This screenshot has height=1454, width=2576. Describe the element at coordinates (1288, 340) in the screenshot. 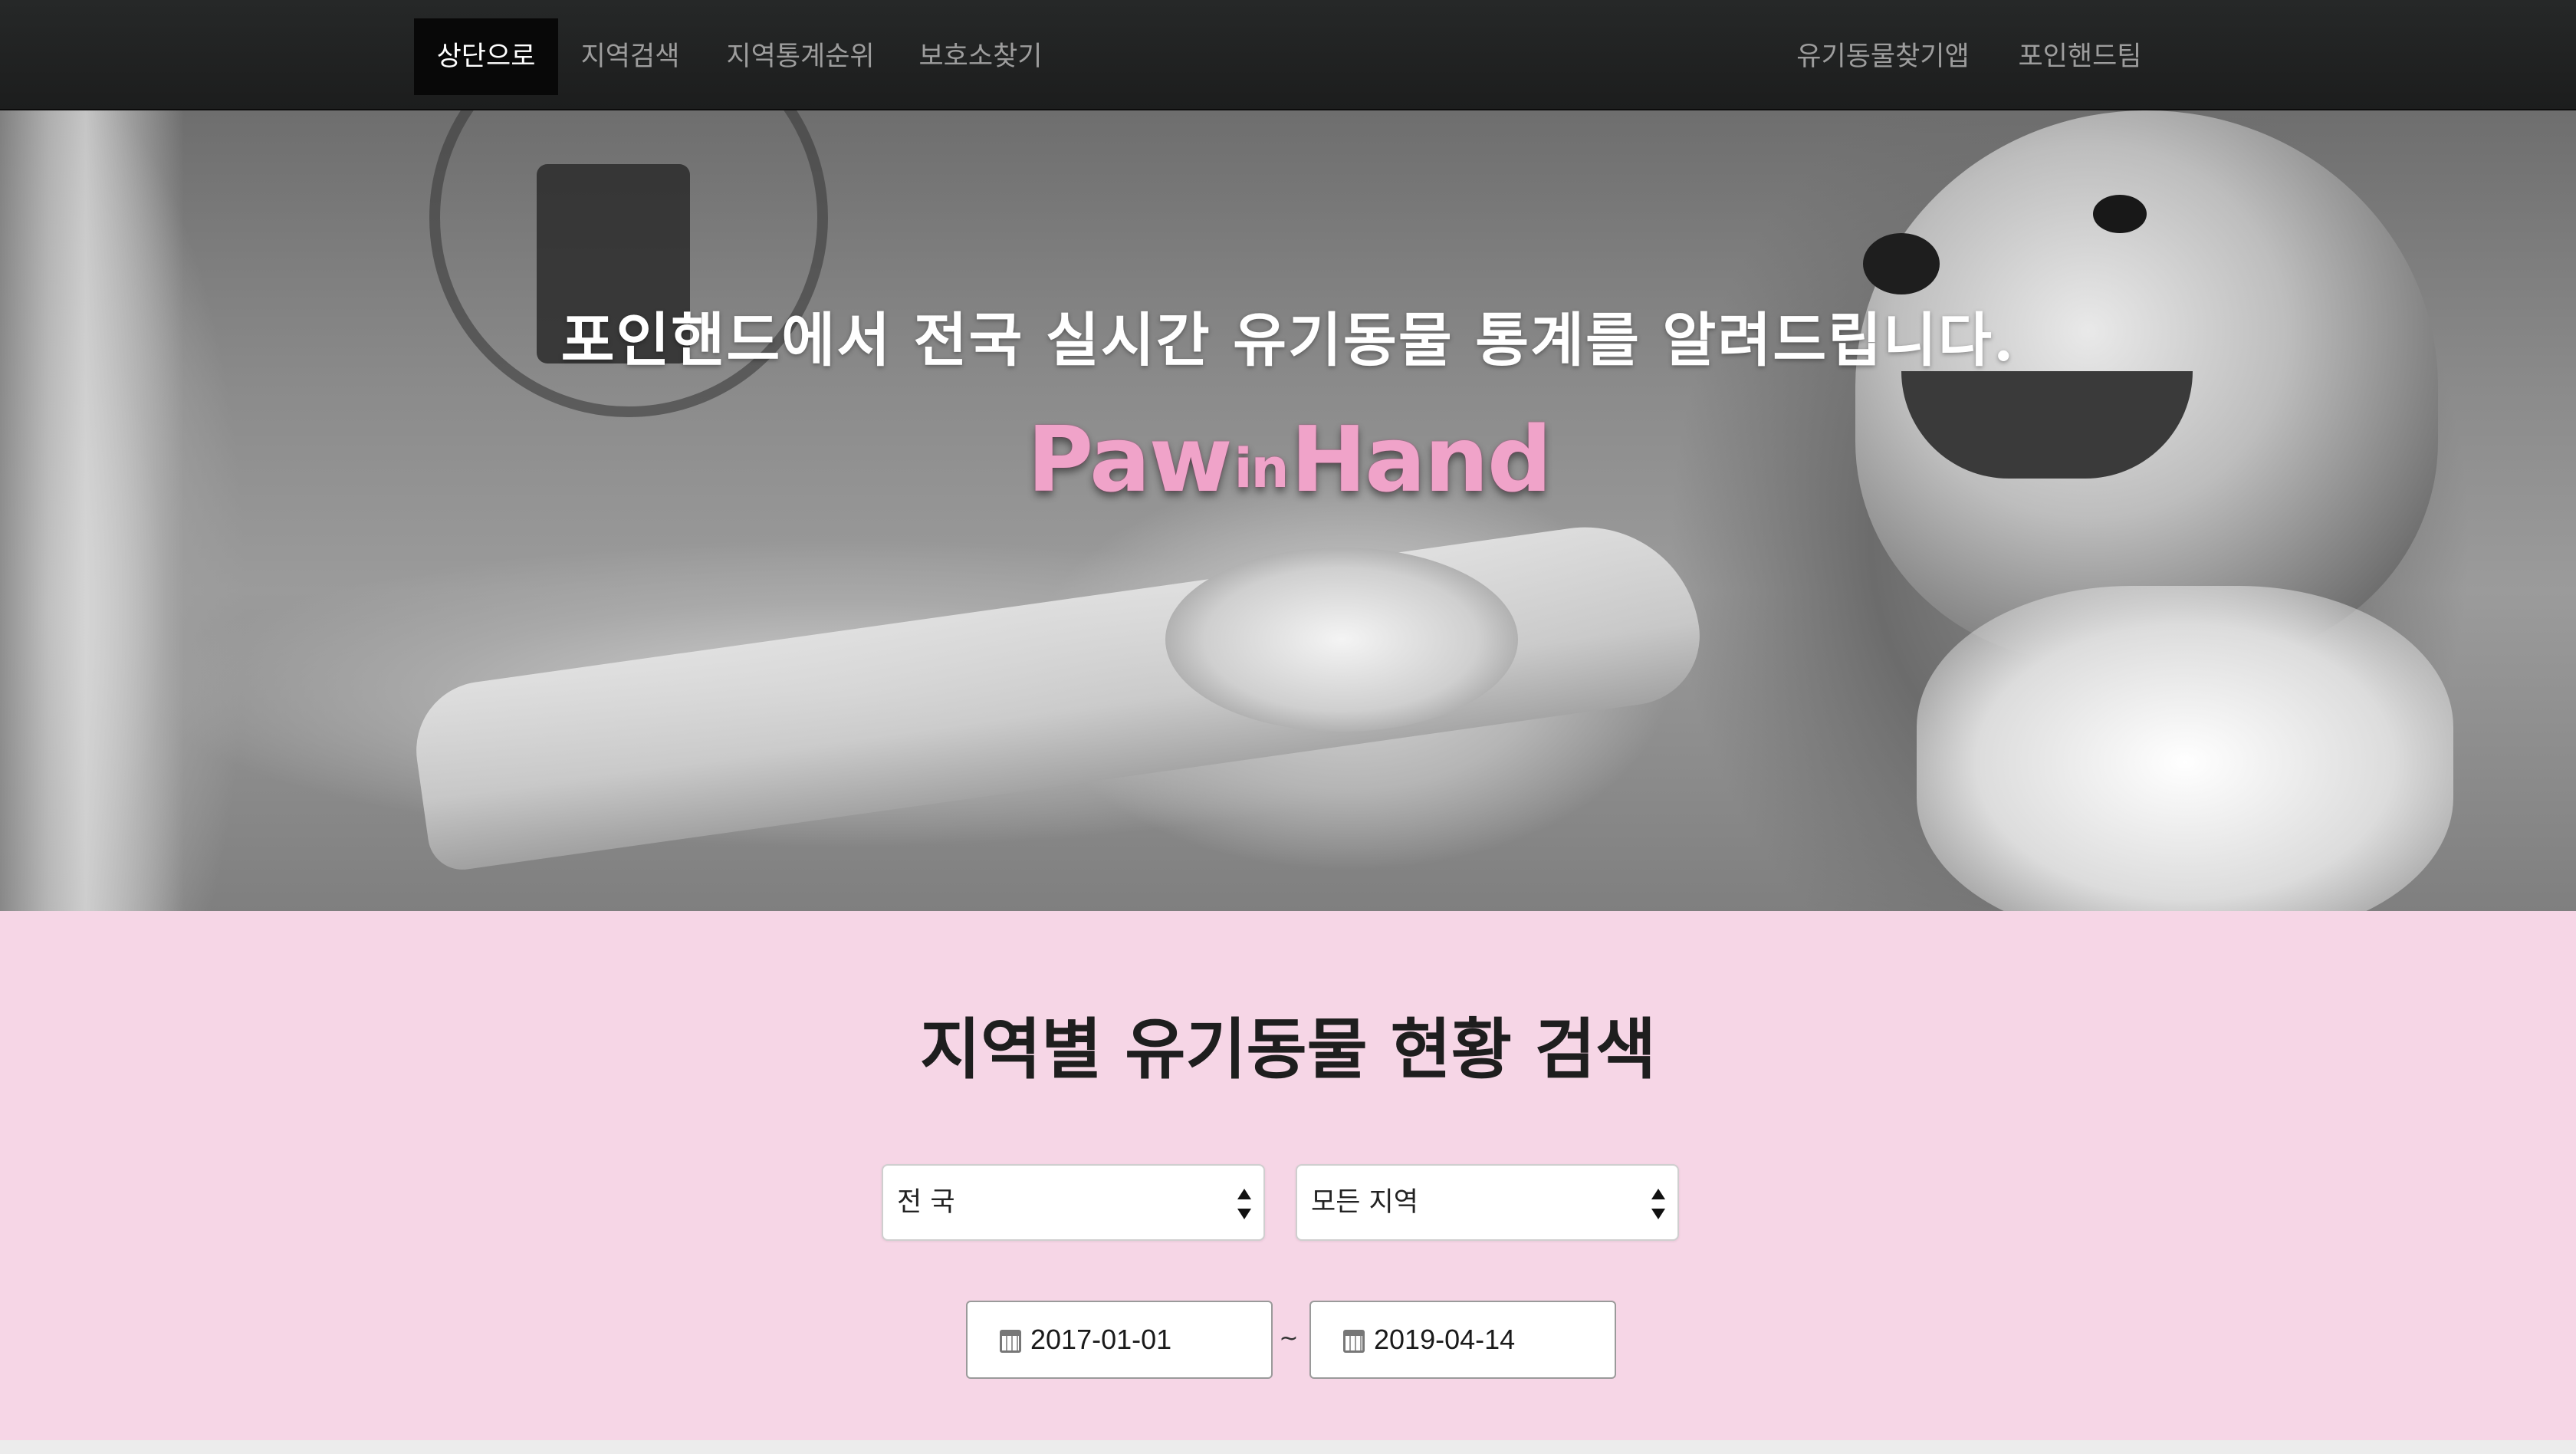

I see `hero-tagline: 포인핸드에서 전국 실시간 유기동물 통계를 알려드립니다.` at that location.